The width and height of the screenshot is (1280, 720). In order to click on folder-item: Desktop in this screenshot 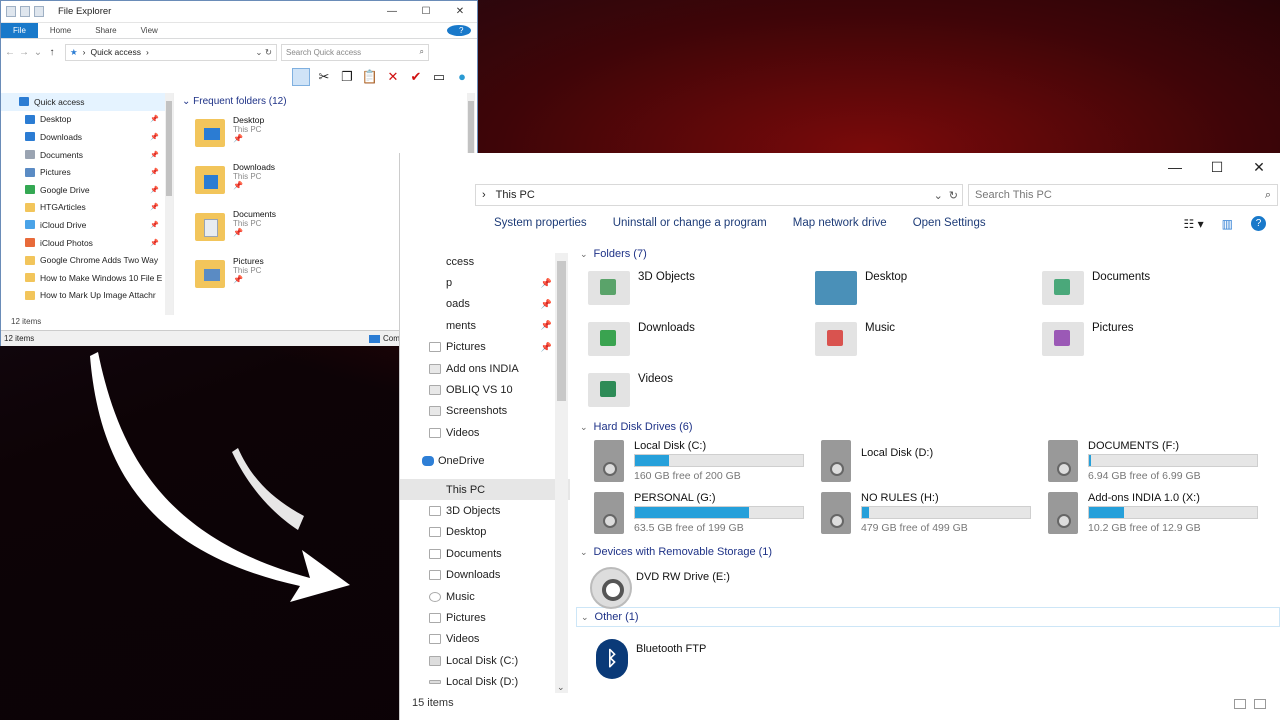, I will do `click(861, 288)`.